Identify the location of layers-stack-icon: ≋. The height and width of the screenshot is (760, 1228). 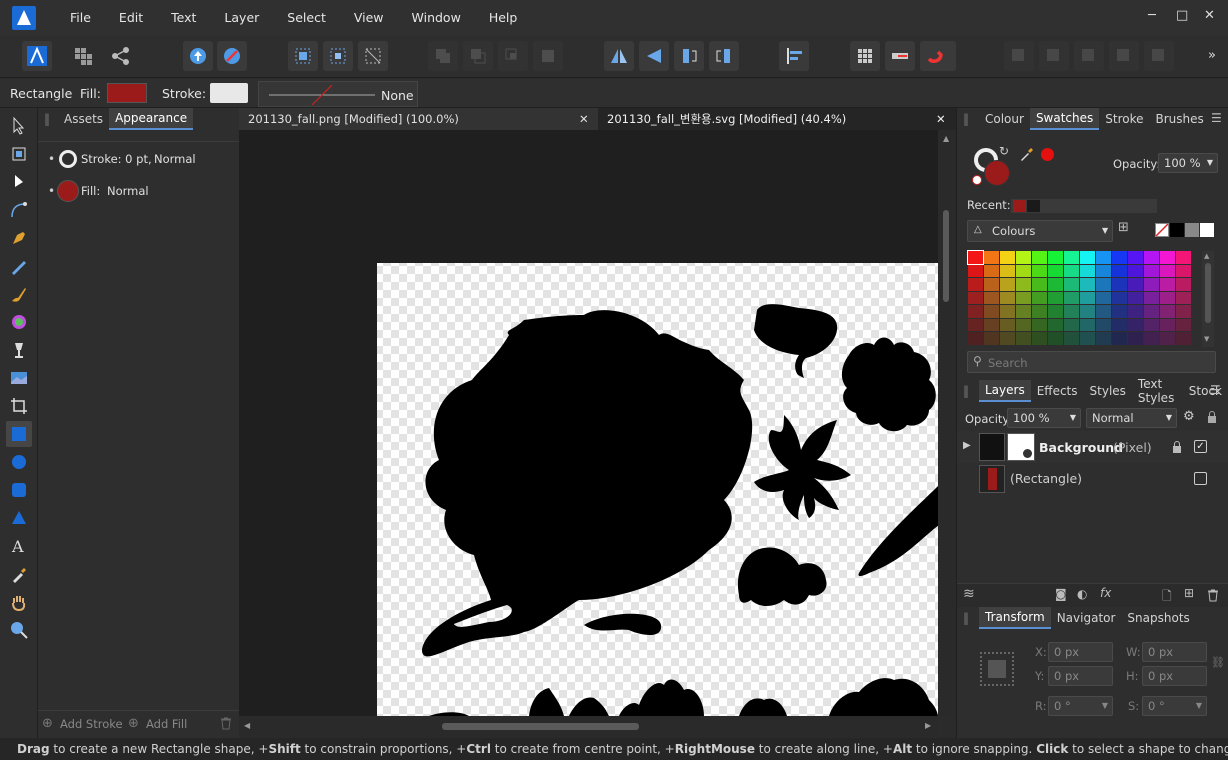
(969, 594).